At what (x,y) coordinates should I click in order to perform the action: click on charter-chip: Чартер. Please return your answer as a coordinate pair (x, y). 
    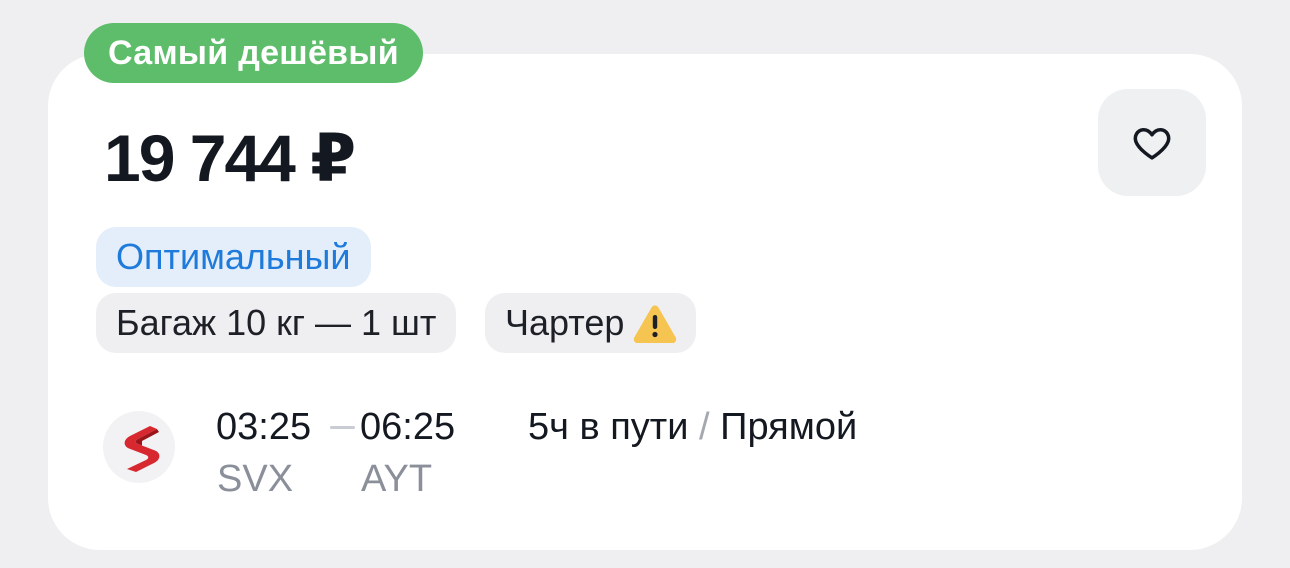
    Looking at the image, I should click on (591, 323).